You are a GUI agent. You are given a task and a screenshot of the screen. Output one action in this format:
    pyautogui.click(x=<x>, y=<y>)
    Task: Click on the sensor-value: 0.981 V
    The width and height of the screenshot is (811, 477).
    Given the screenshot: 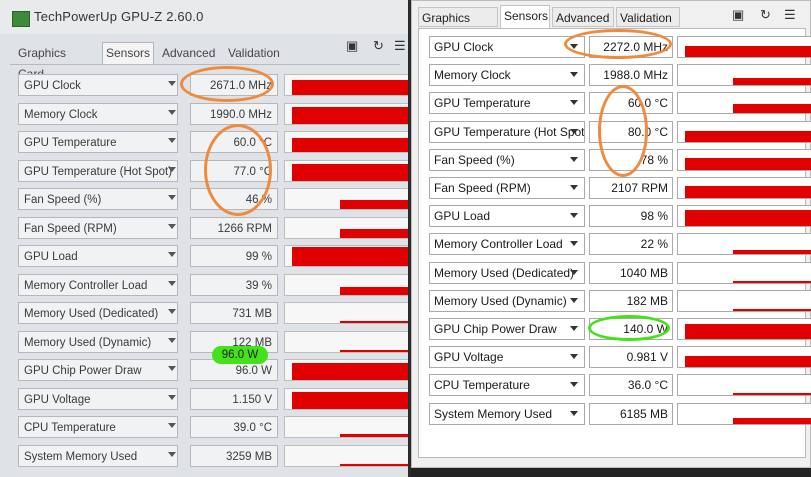 What is the action you would take?
    pyautogui.click(x=631, y=357)
    